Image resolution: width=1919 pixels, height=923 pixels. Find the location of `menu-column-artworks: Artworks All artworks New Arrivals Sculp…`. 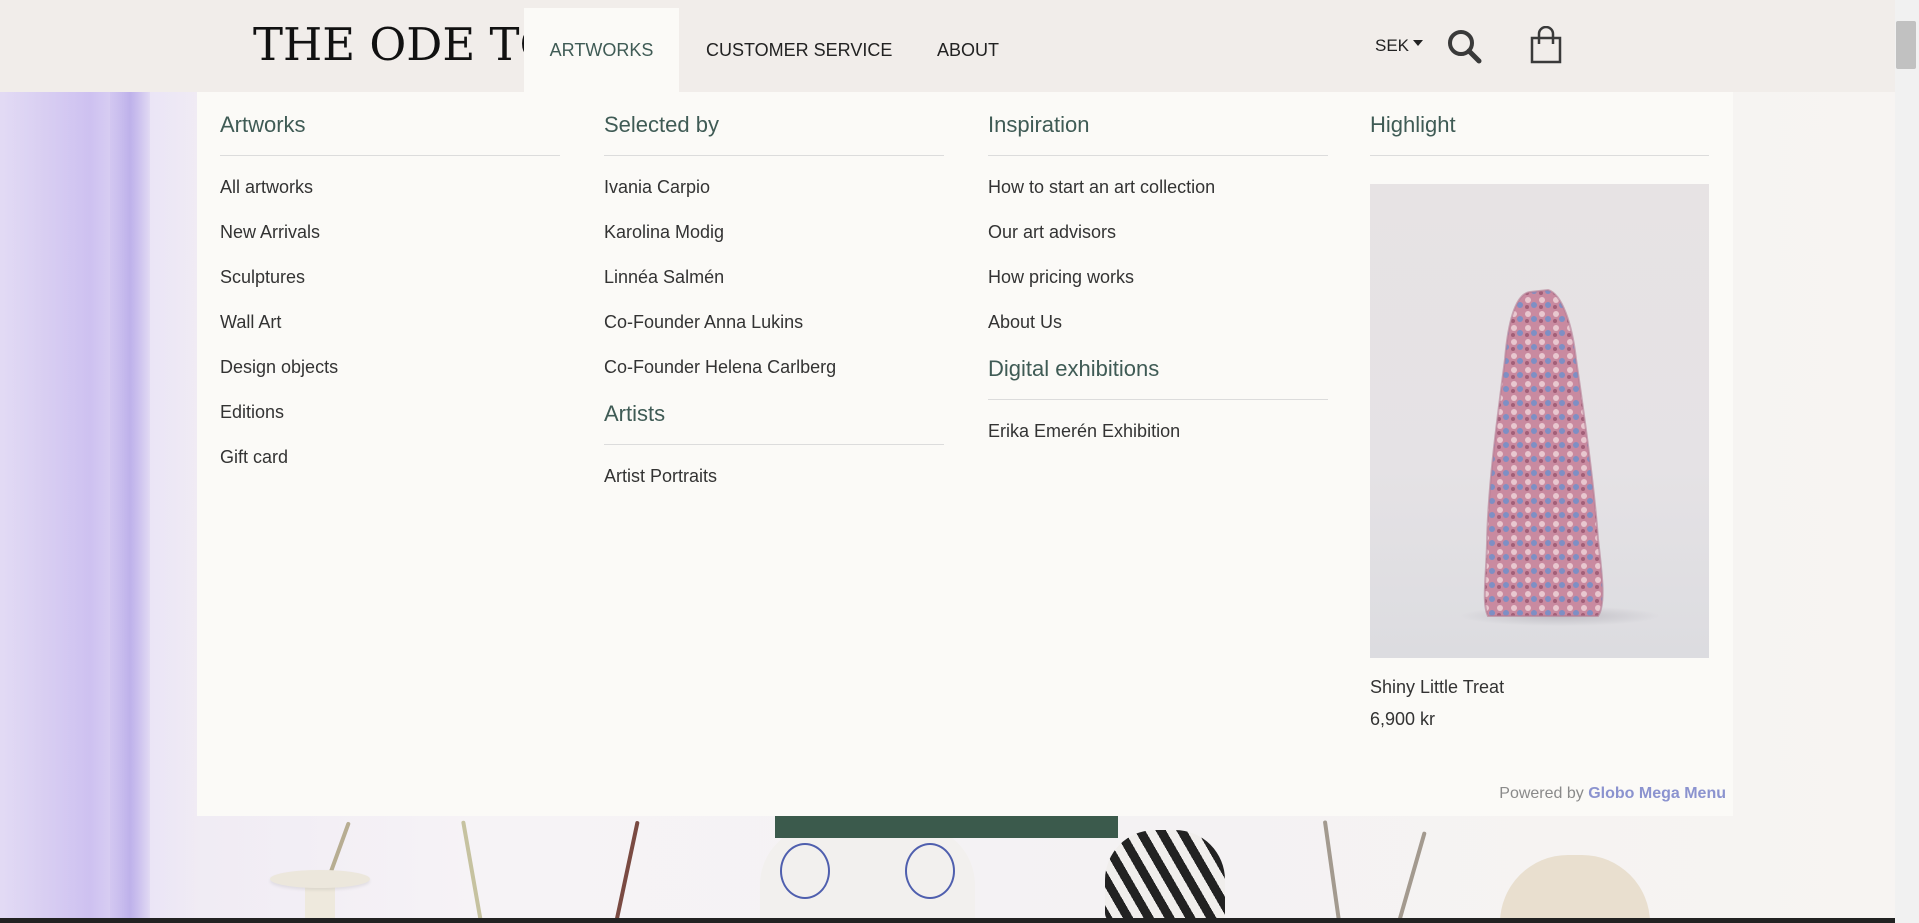

menu-column-artworks: Artworks All artworks New Arrivals Sculp… is located at coordinates (390, 291).